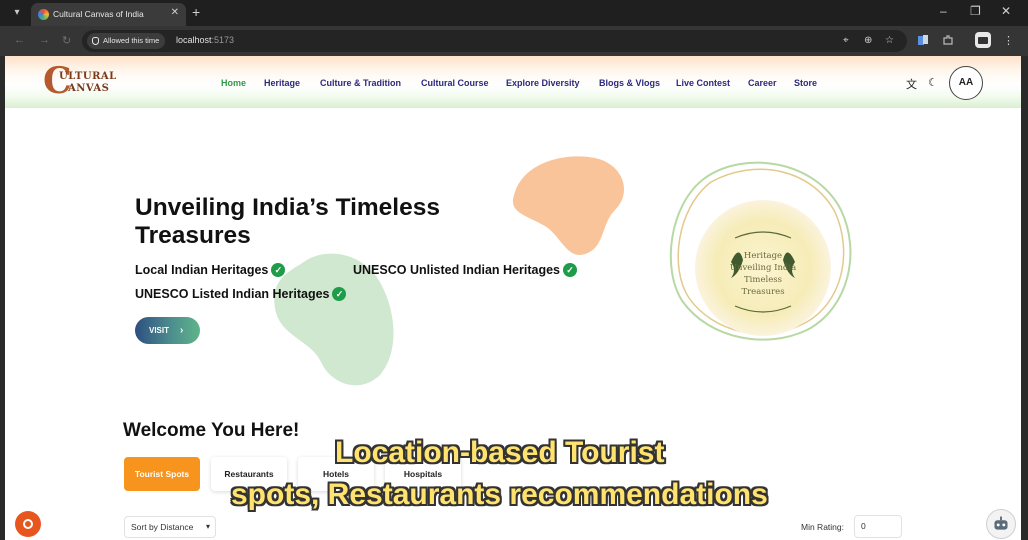 This screenshot has width=1028, height=540. What do you see at coordinates (805, 83) in the screenshot?
I see `nav-store: Store` at bounding box center [805, 83].